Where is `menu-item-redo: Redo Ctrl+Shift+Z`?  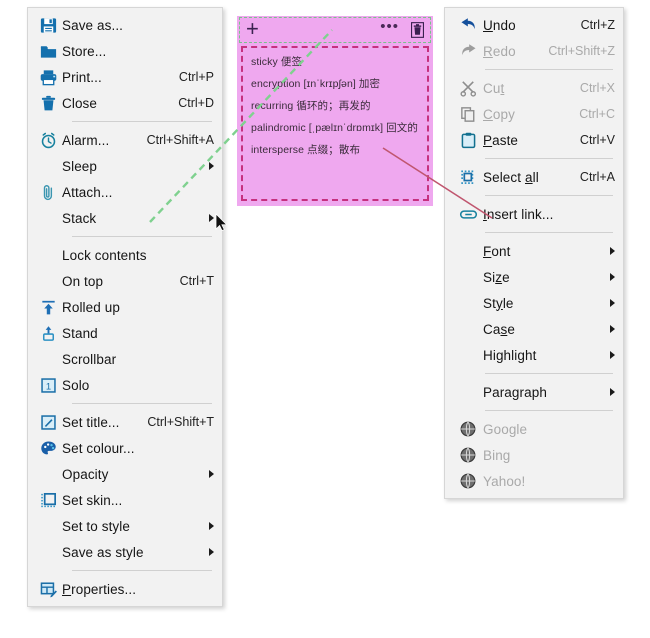 menu-item-redo: Redo Ctrl+Shift+Z is located at coordinates (534, 51).